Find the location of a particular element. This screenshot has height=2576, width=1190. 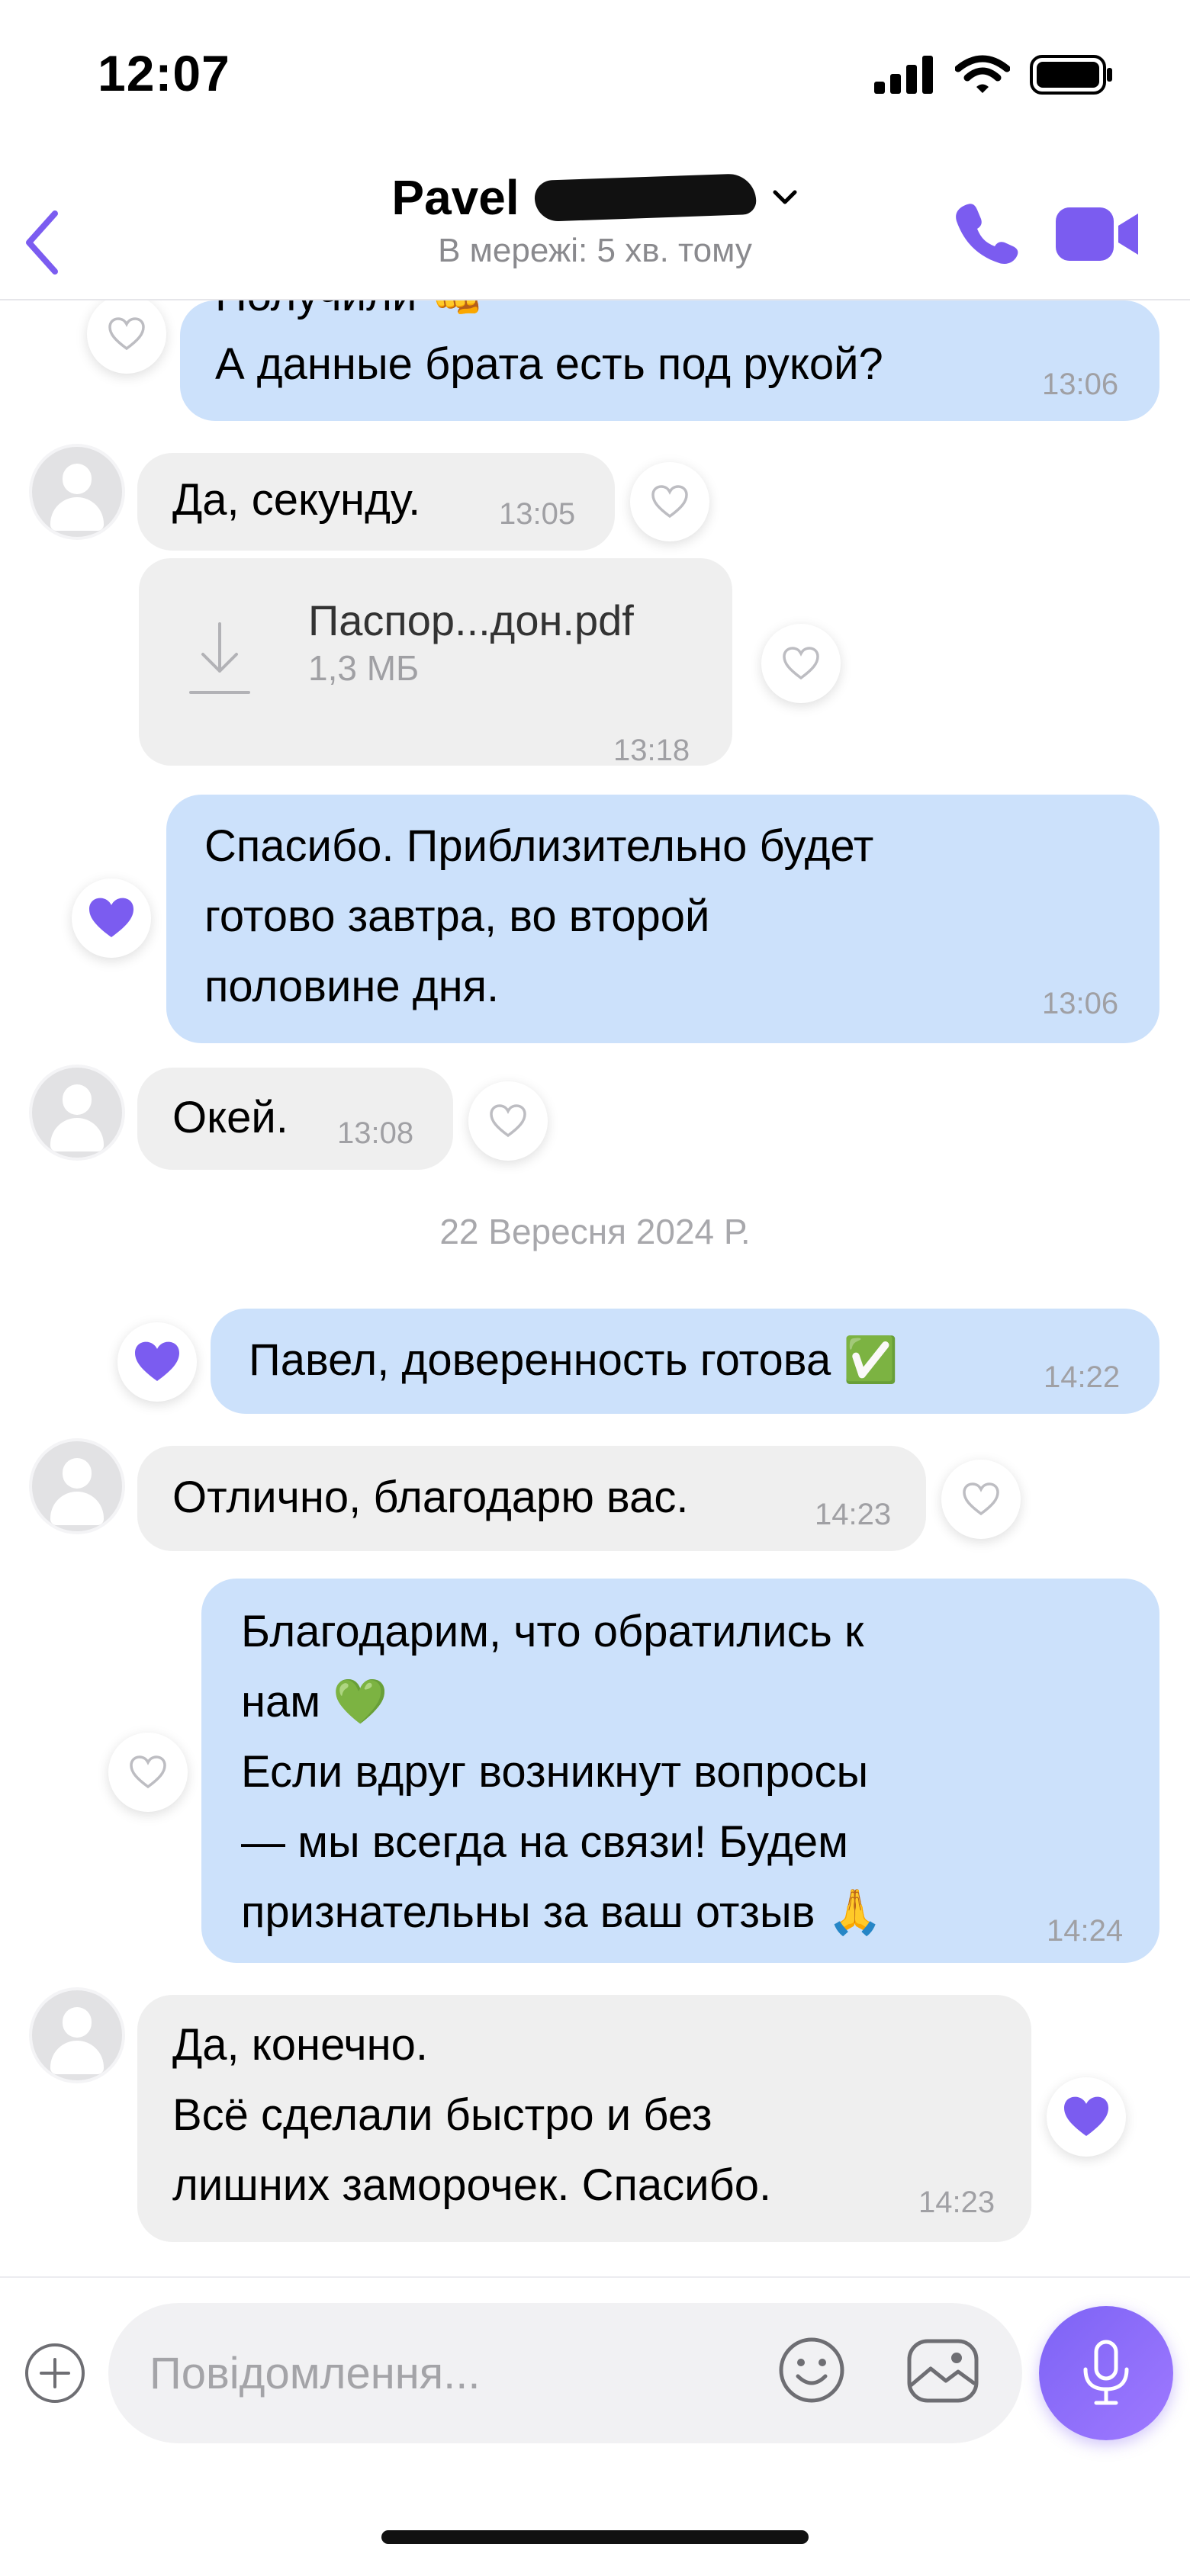

file-size: 1,3 МБ is located at coordinates (364, 668).